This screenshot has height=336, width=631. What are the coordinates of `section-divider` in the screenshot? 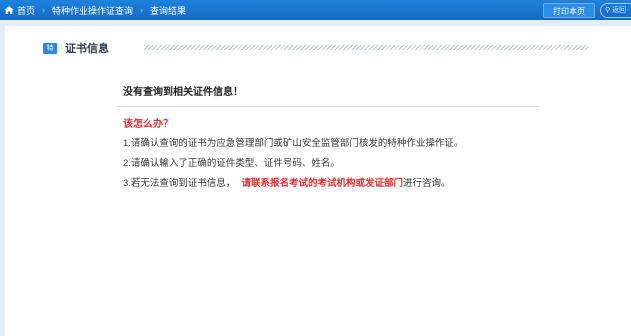 It's located at (366, 47).